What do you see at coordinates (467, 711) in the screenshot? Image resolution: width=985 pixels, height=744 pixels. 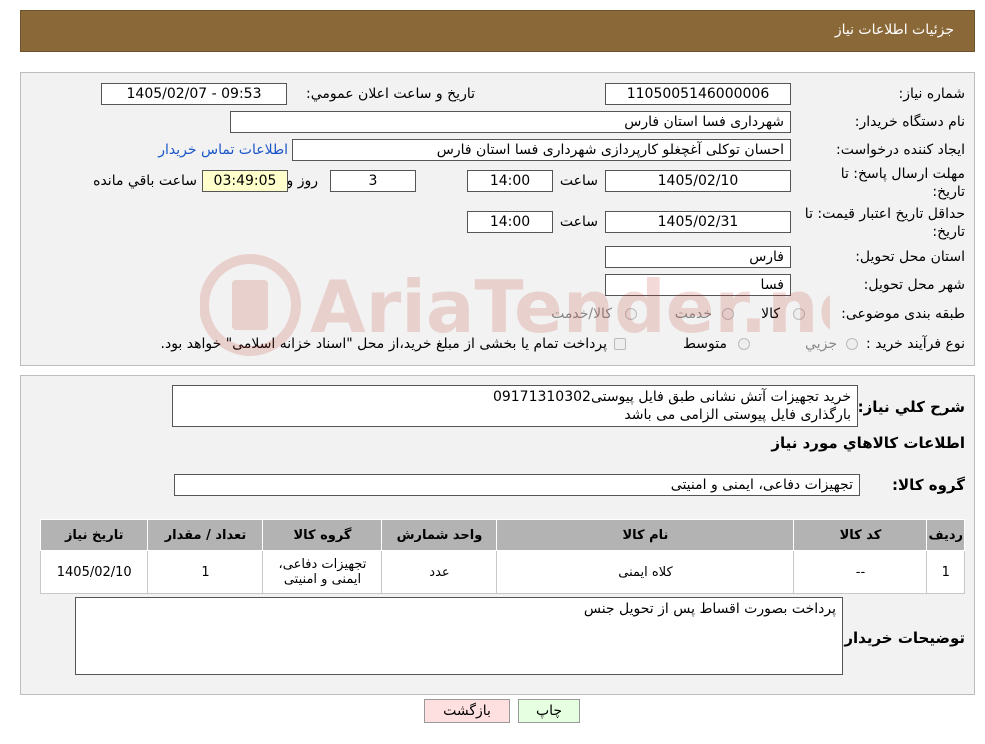 I see `back-button: بازگشت` at bounding box center [467, 711].